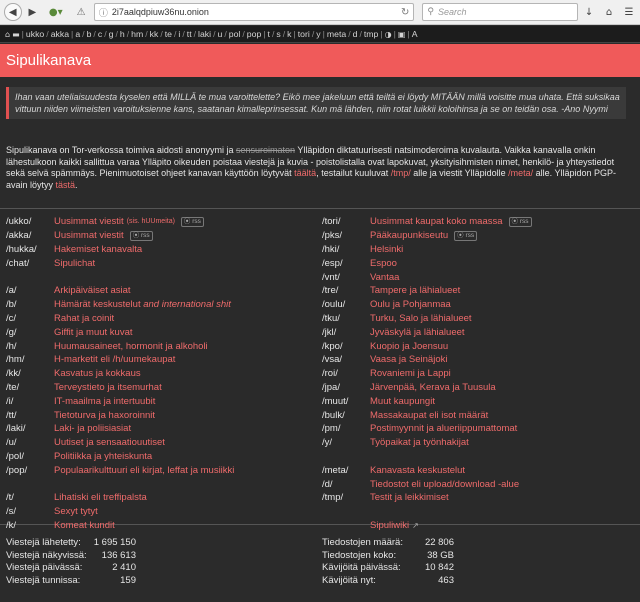 The height and width of the screenshot is (602, 640). Describe the element at coordinates (305, 173) in the screenshot. I see `guide-link: täältä` at that location.